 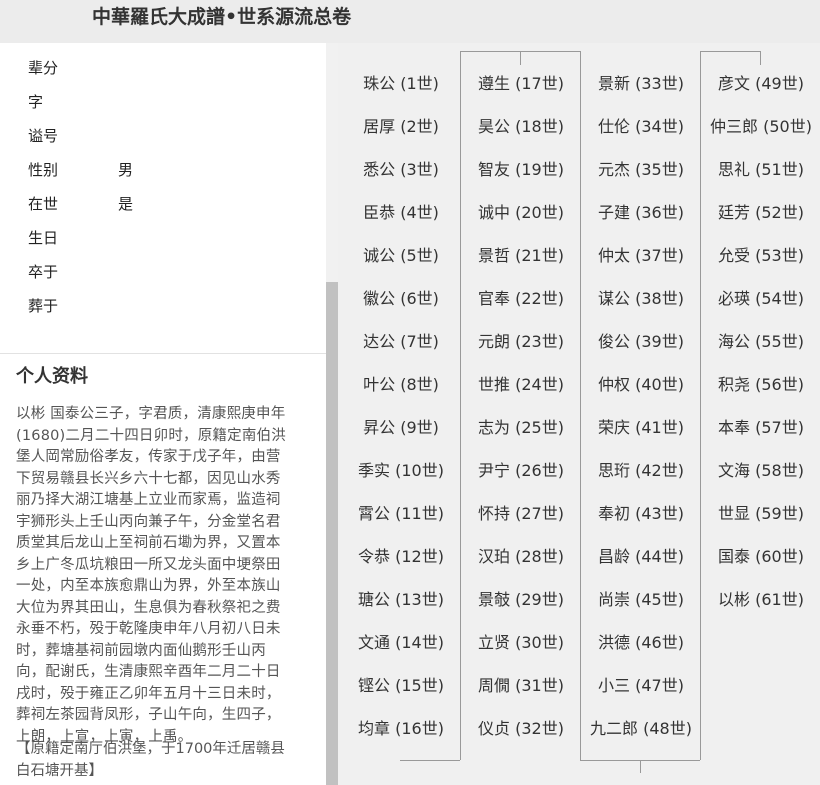 What do you see at coordinates (641, 643) in the screenshot?
I see `generation-entry: 洪德 (46世)` at bounding box center [641, 643].